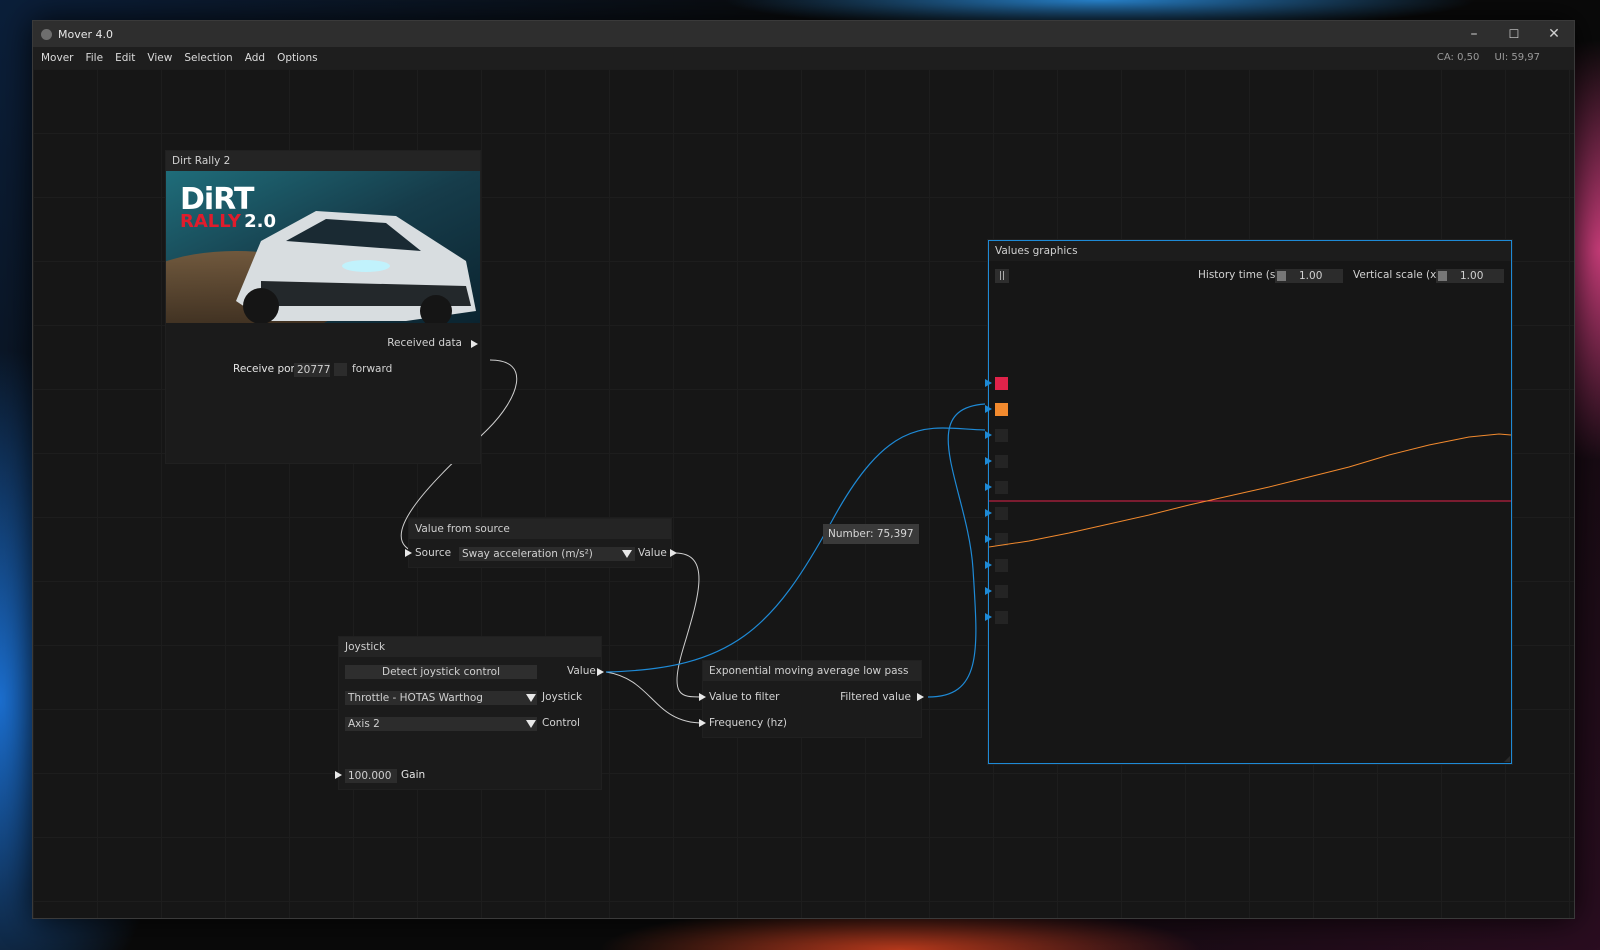 Image resolution: width=1600 pixels, height=950 pixels. I want to click on value-to-filter-label: Value to filter, so click(744, 697).